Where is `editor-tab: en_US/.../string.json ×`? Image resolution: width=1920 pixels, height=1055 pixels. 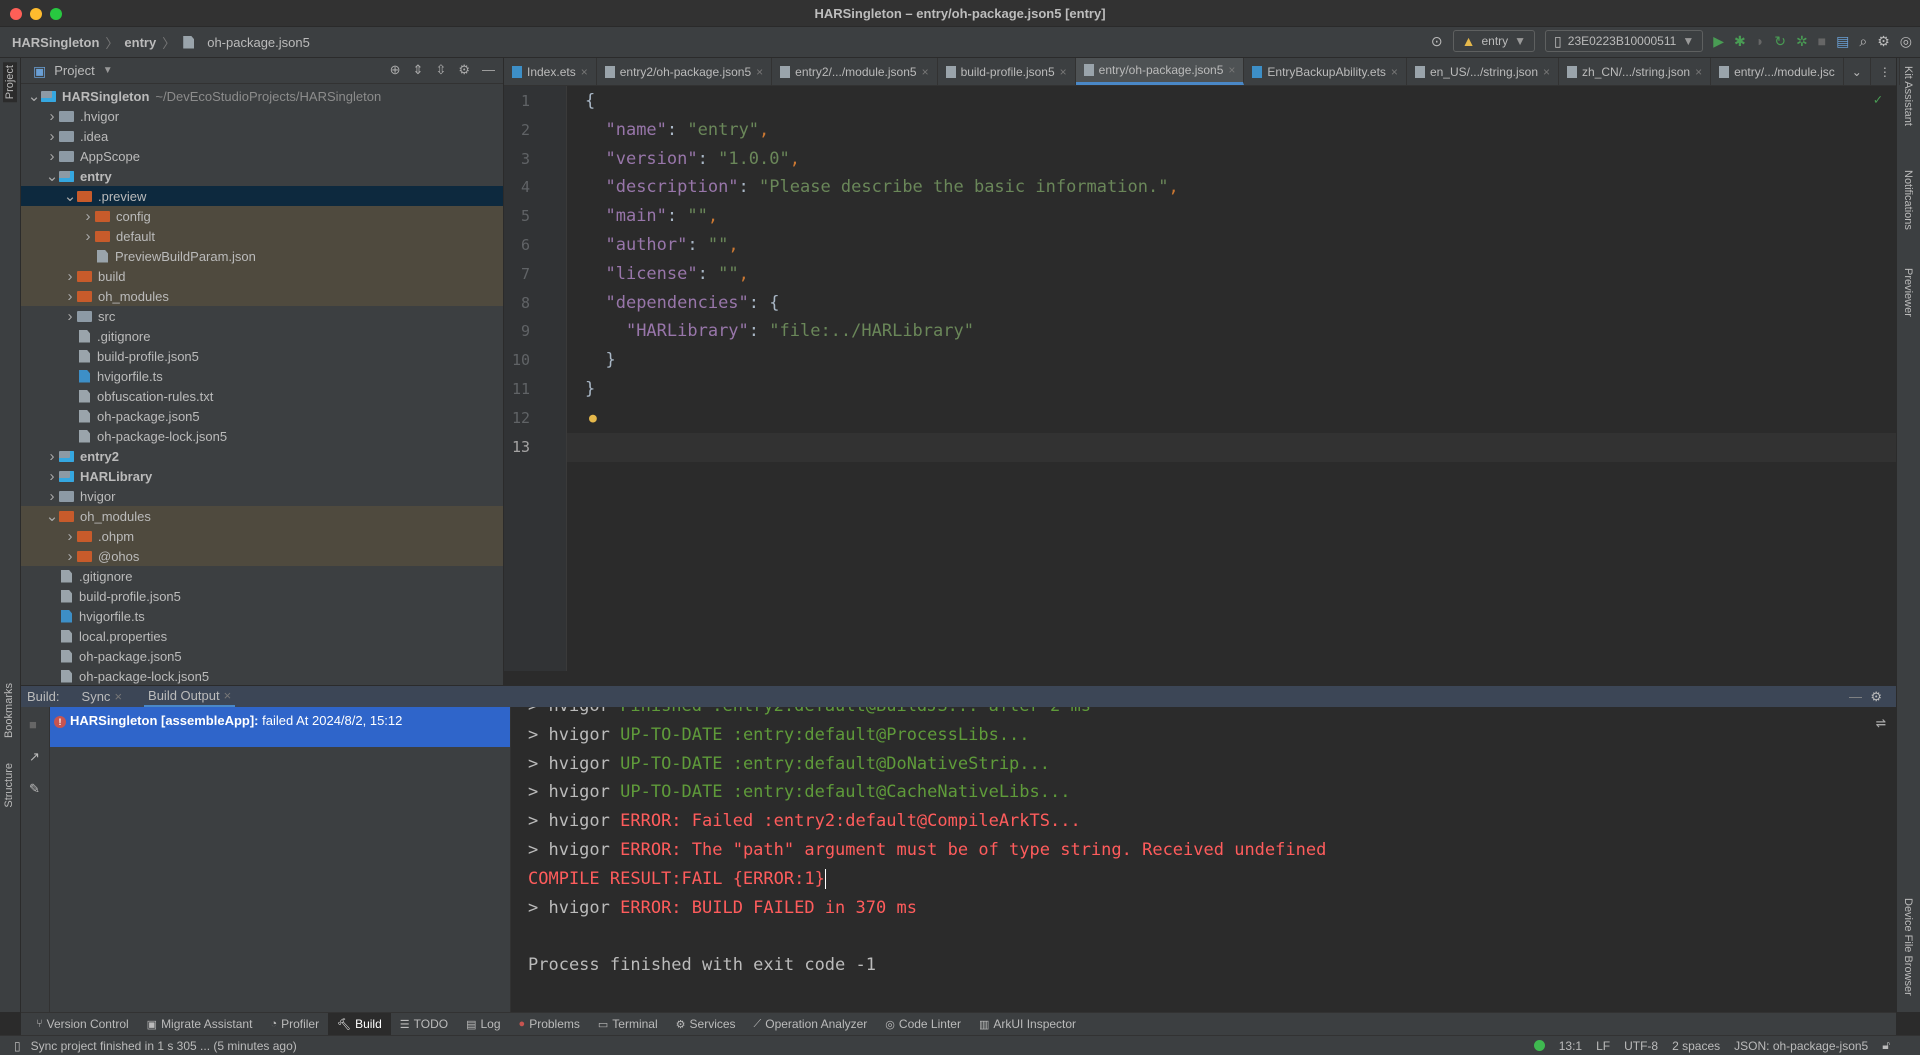
editor-tab: en_US/.../string.json × is located at coordinates (1483, 71).